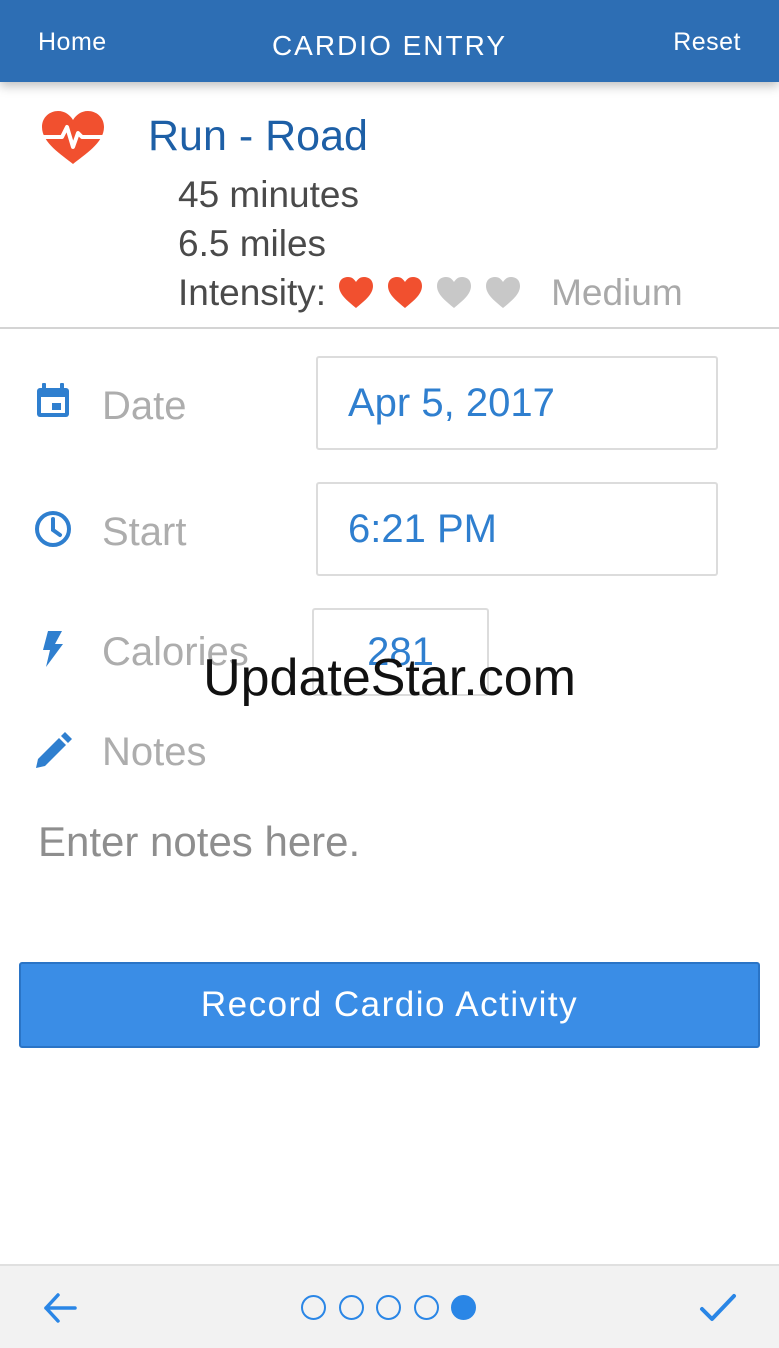 This screenshot has width=779, height=1348. Describe the element at coordinates (154, 752) in the screenshot. I see `notes-label: Notes` at that location.